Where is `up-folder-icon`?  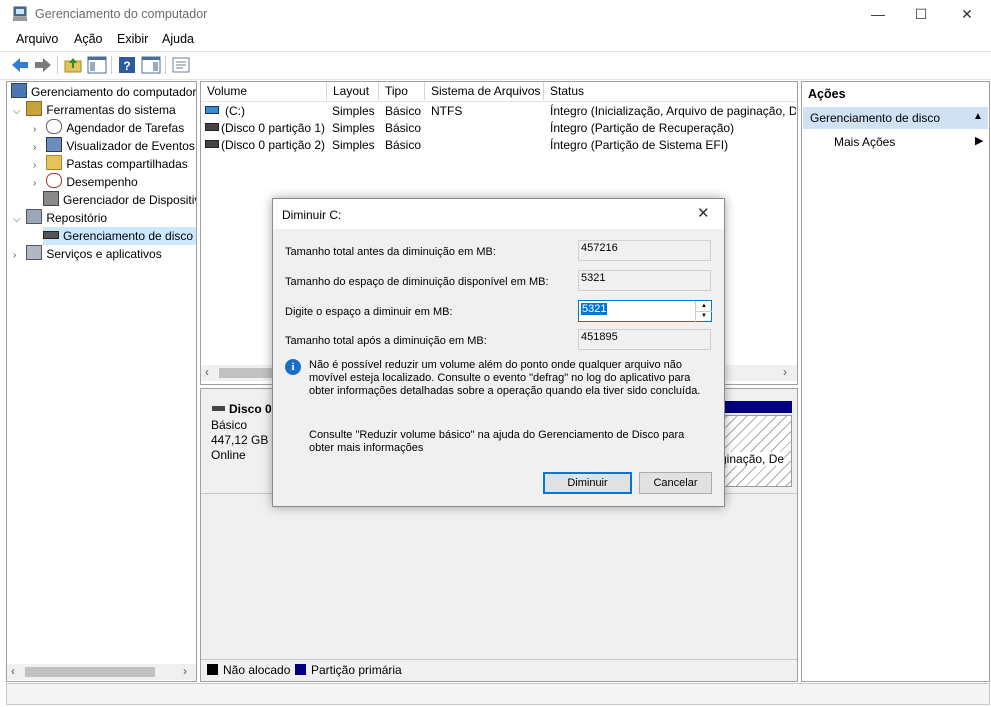 up-folder-icon is located at coordinates (73, 65).